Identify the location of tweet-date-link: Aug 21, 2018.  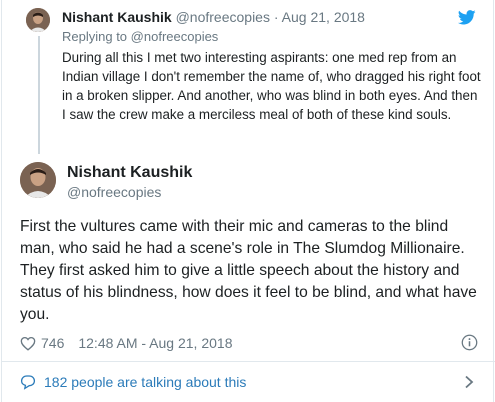
(323, 17).